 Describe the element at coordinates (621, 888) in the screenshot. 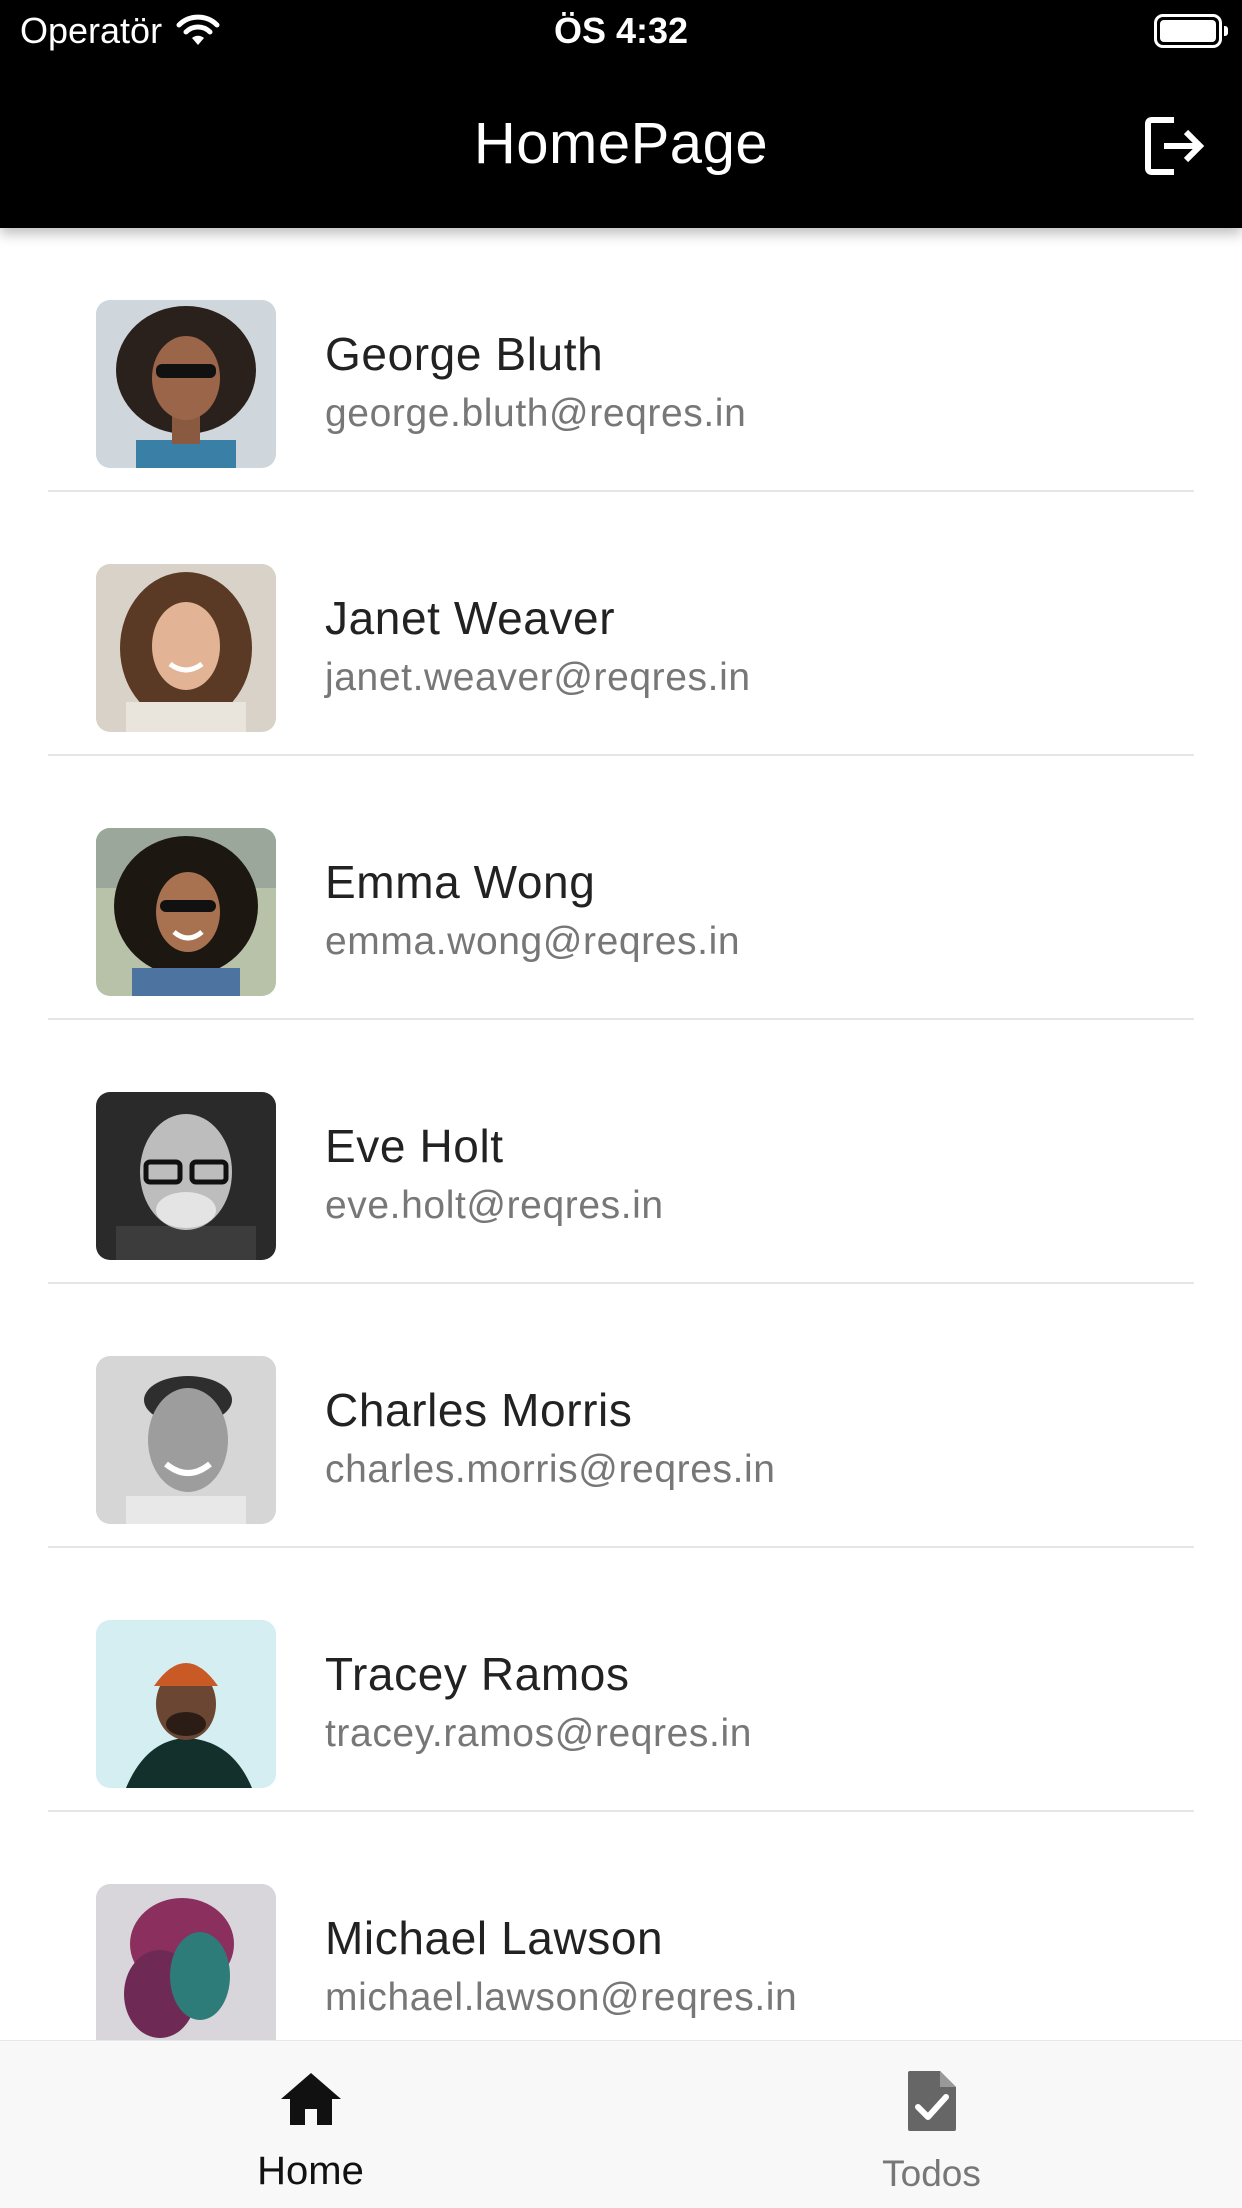

I see `list-item: Emma Wong emma.wong@reqres.in` at that location.